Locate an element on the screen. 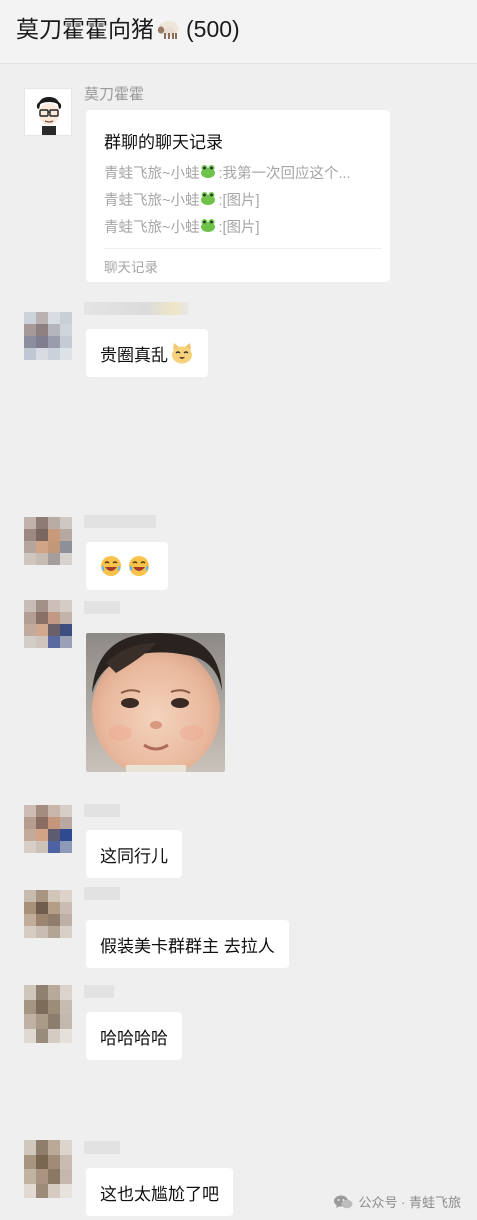 Image resolution: width=477 pixels, height=1220 pixels. message-bubble: 这同行儿 is located at coordinates (134, 854).